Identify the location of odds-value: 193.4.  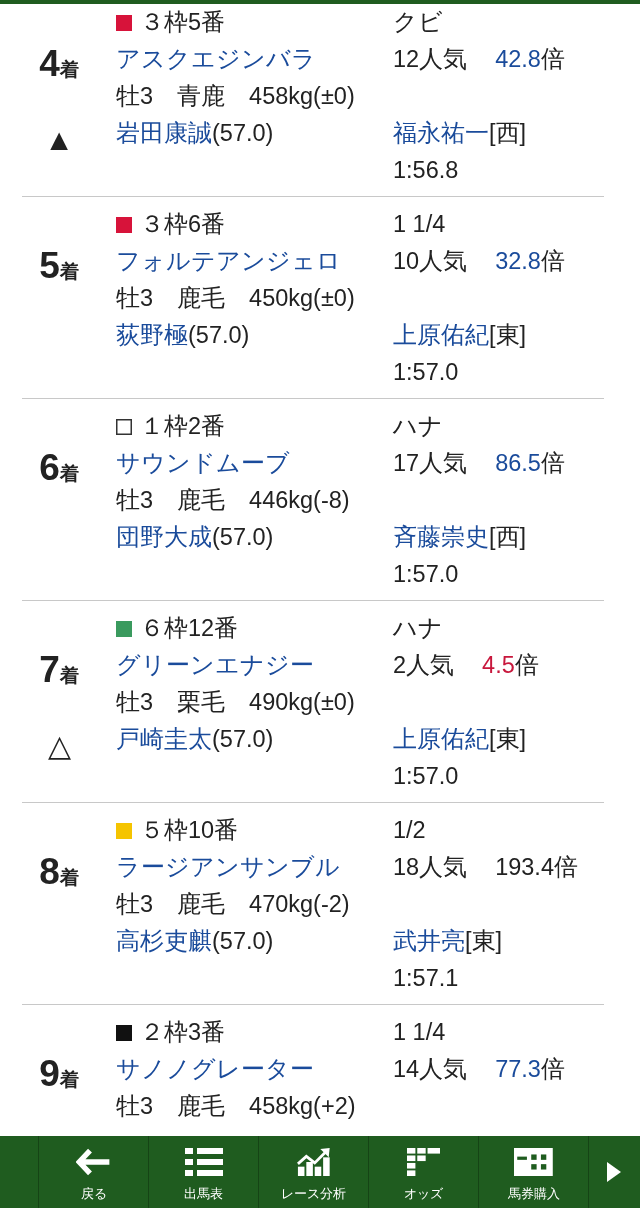
(524, 867).